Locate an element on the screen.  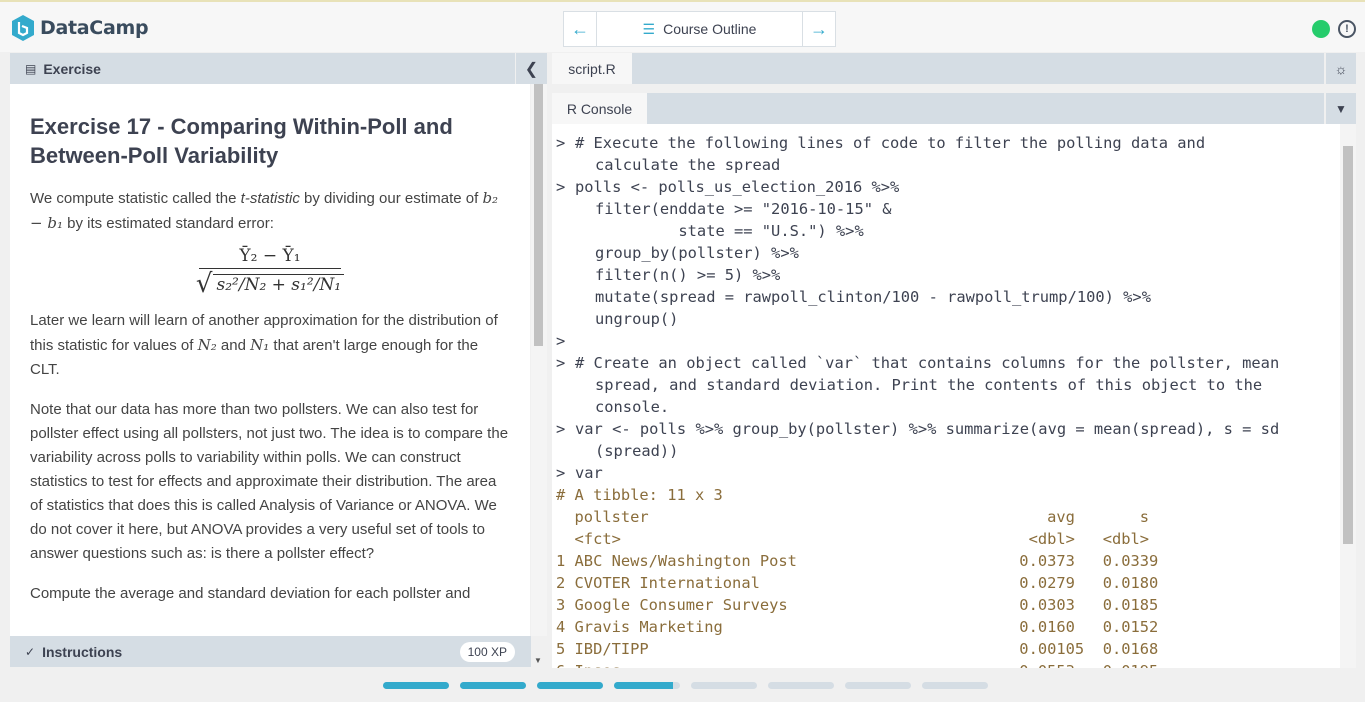
instructions-label: Instructions is located at coordinates (82, 651).